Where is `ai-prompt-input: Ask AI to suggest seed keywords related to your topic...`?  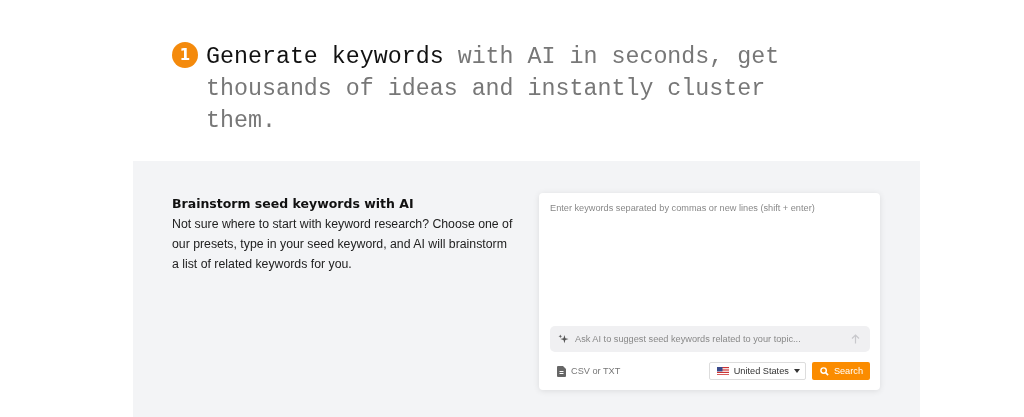
ai-prompt-input: Ask AI to suggest seed keywords related to your topic... is located at coordinates (710, 339).